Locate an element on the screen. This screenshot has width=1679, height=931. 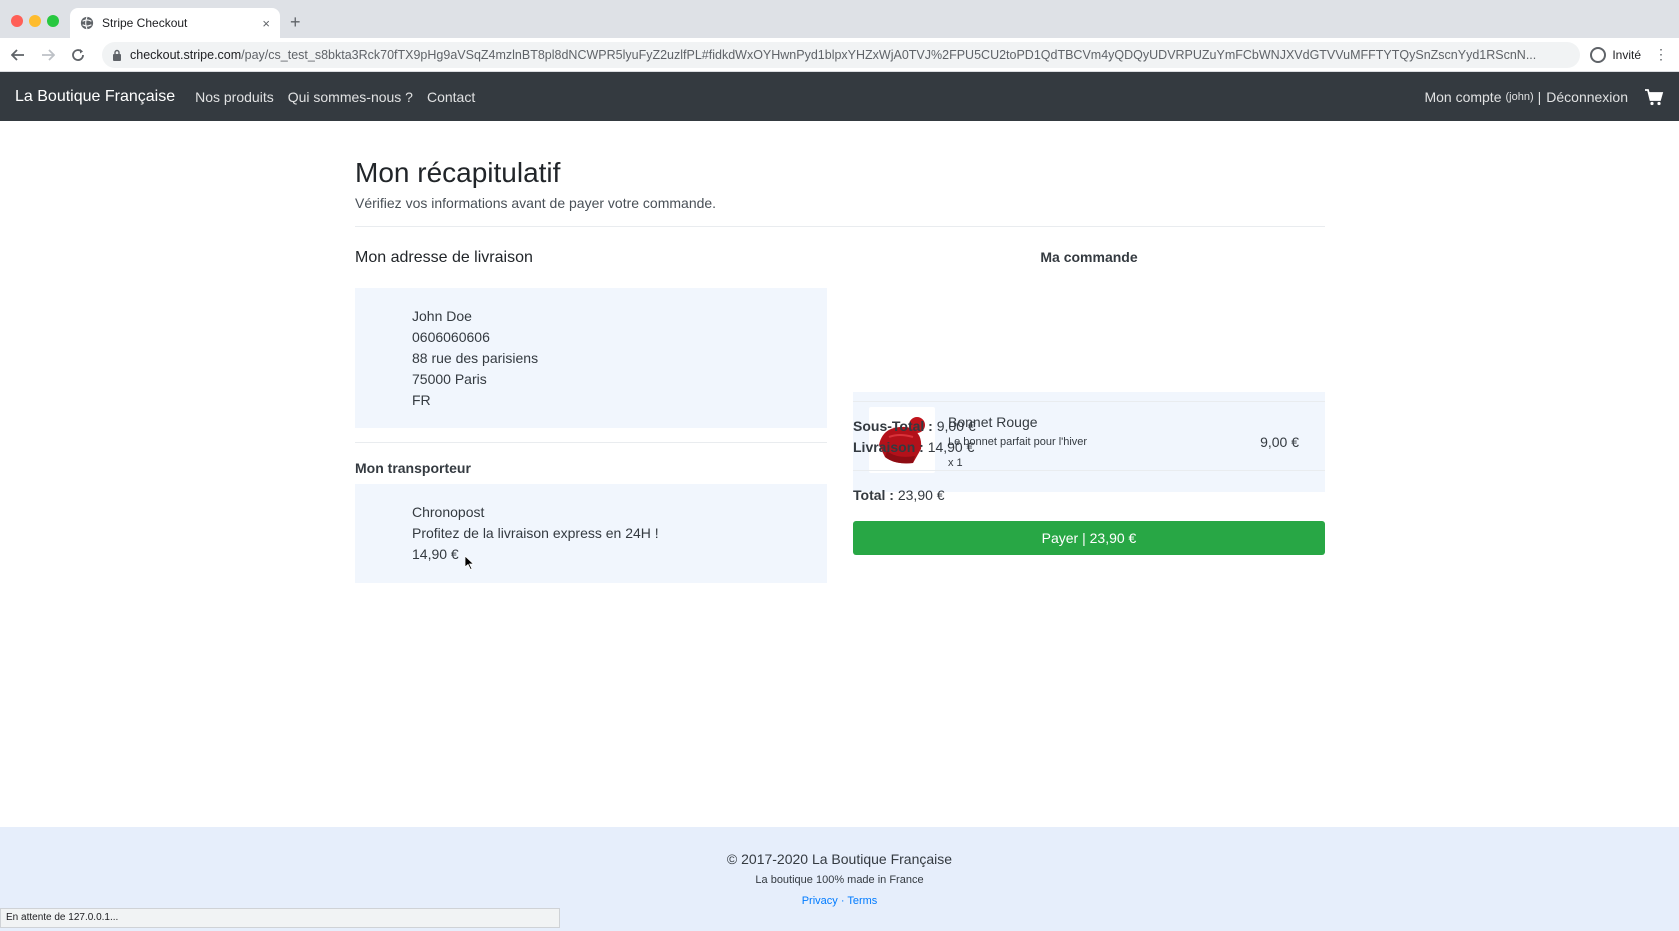
carrier-title: Mon transporteur is located at coordinates (413, 468).